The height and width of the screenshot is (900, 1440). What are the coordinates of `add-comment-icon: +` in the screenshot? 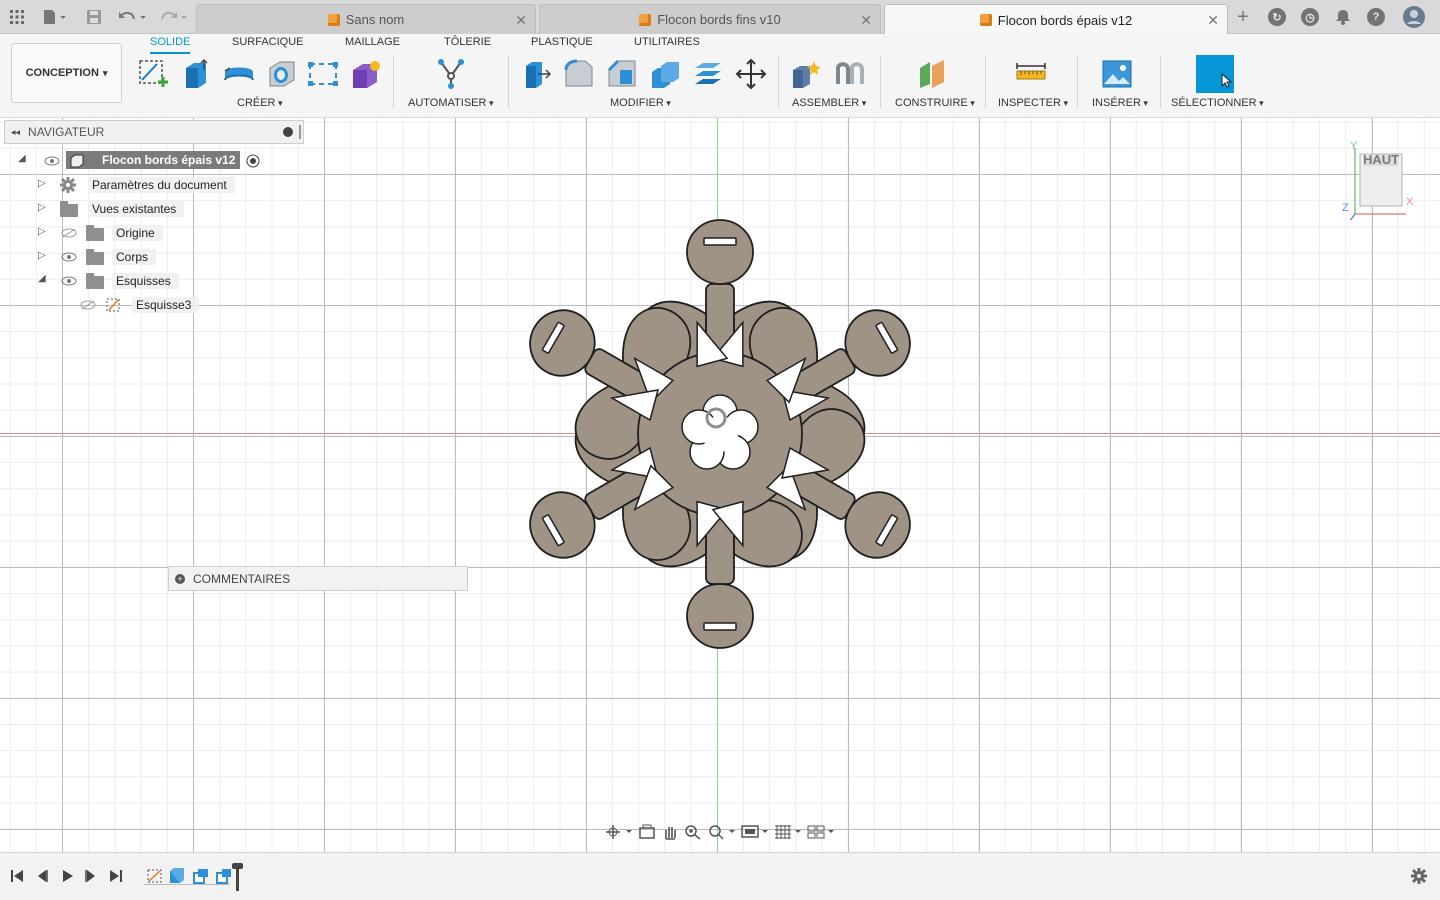 It's located at (180, 578).